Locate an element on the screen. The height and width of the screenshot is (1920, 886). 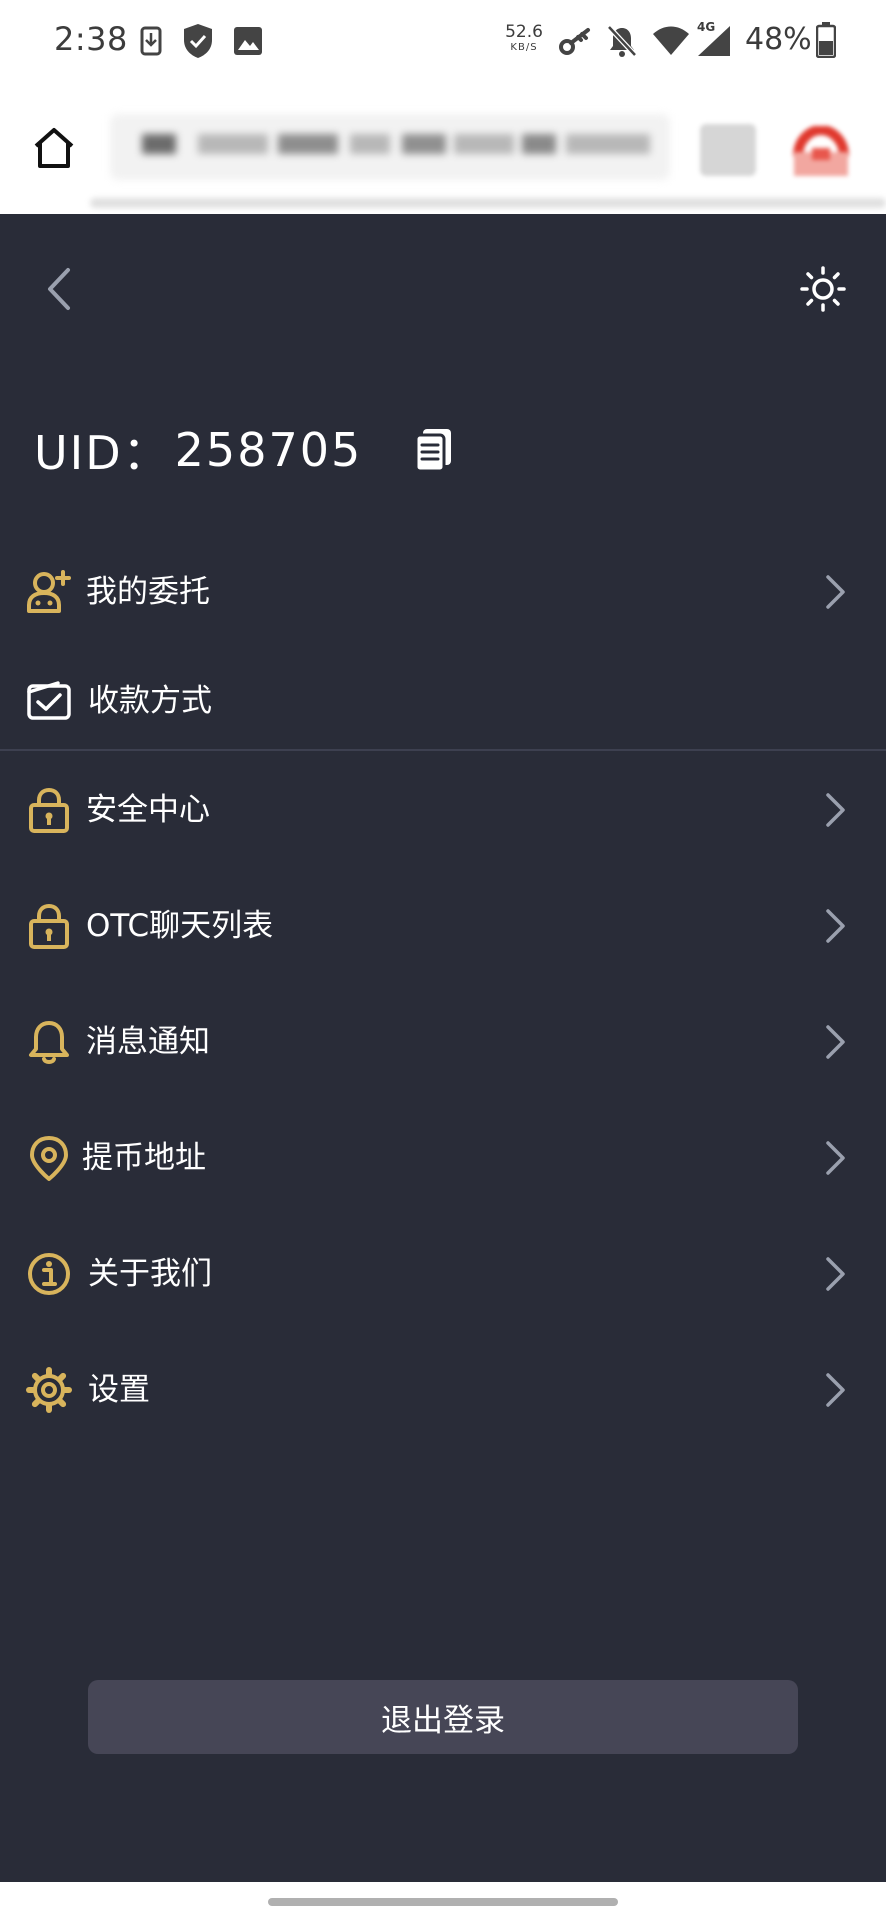
menu-item-my-orders: 我的委托 is located at coordinates (443, 592).